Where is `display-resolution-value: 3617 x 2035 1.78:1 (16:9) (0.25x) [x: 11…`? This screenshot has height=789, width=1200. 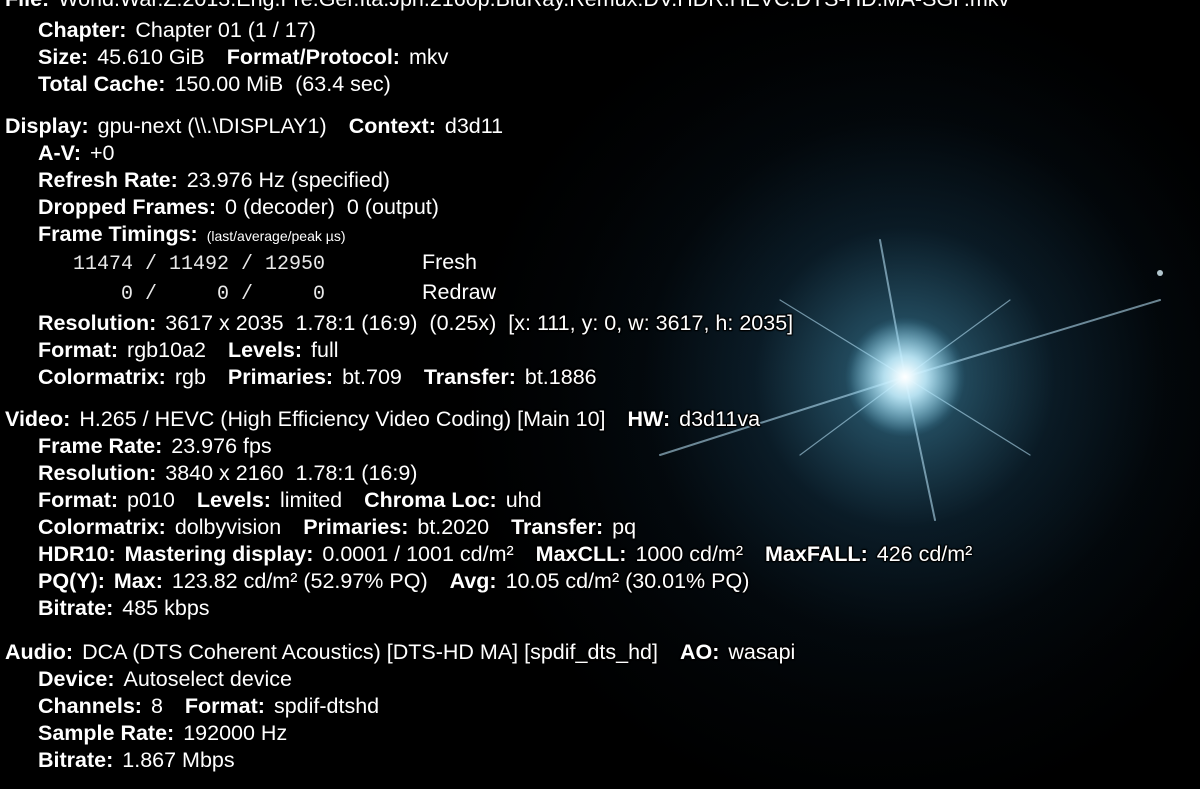 display-resolution-value: 3617 x 2035 1.78:1 (16:9) (0.25x) [x: 11… is located at coordinates (479, 323).